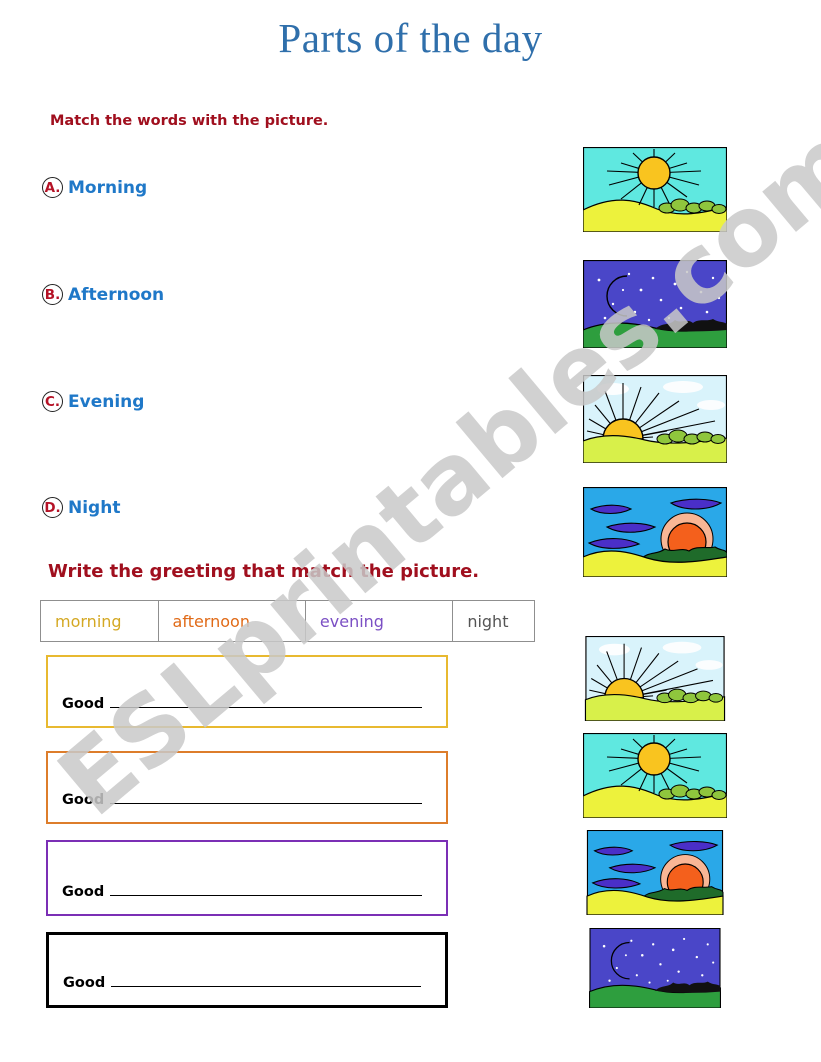 The height and width of the screenshot is (1062, 821). I want to click on word-bank-cell-afternoon: afternoon, so click(232, 621).